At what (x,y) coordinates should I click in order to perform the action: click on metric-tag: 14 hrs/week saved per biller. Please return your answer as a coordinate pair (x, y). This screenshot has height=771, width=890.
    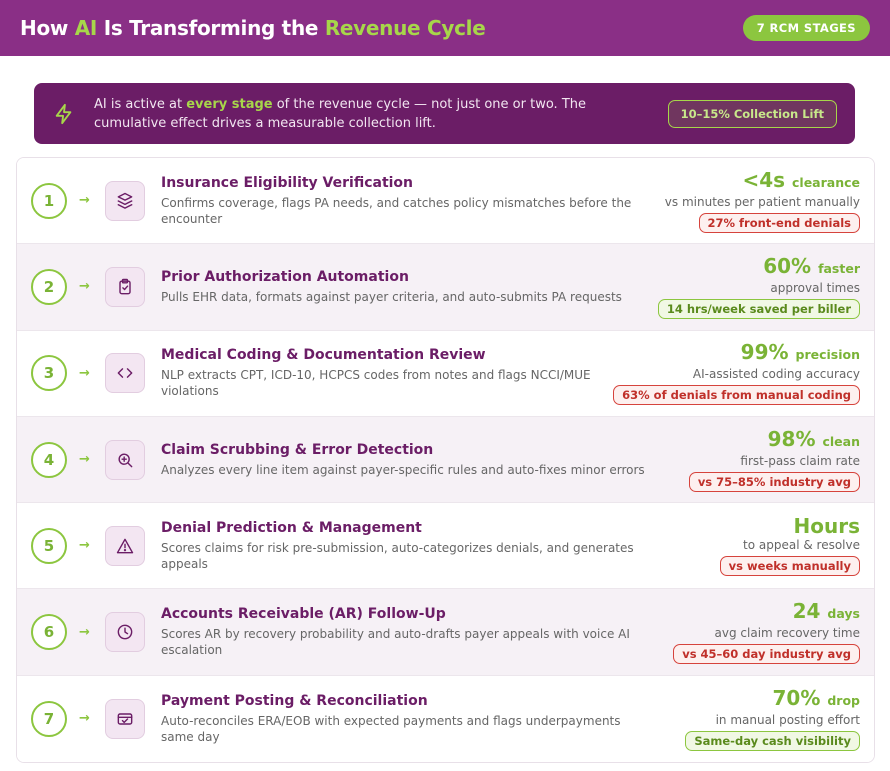
    Looking at the image, I should click on (758, 308).